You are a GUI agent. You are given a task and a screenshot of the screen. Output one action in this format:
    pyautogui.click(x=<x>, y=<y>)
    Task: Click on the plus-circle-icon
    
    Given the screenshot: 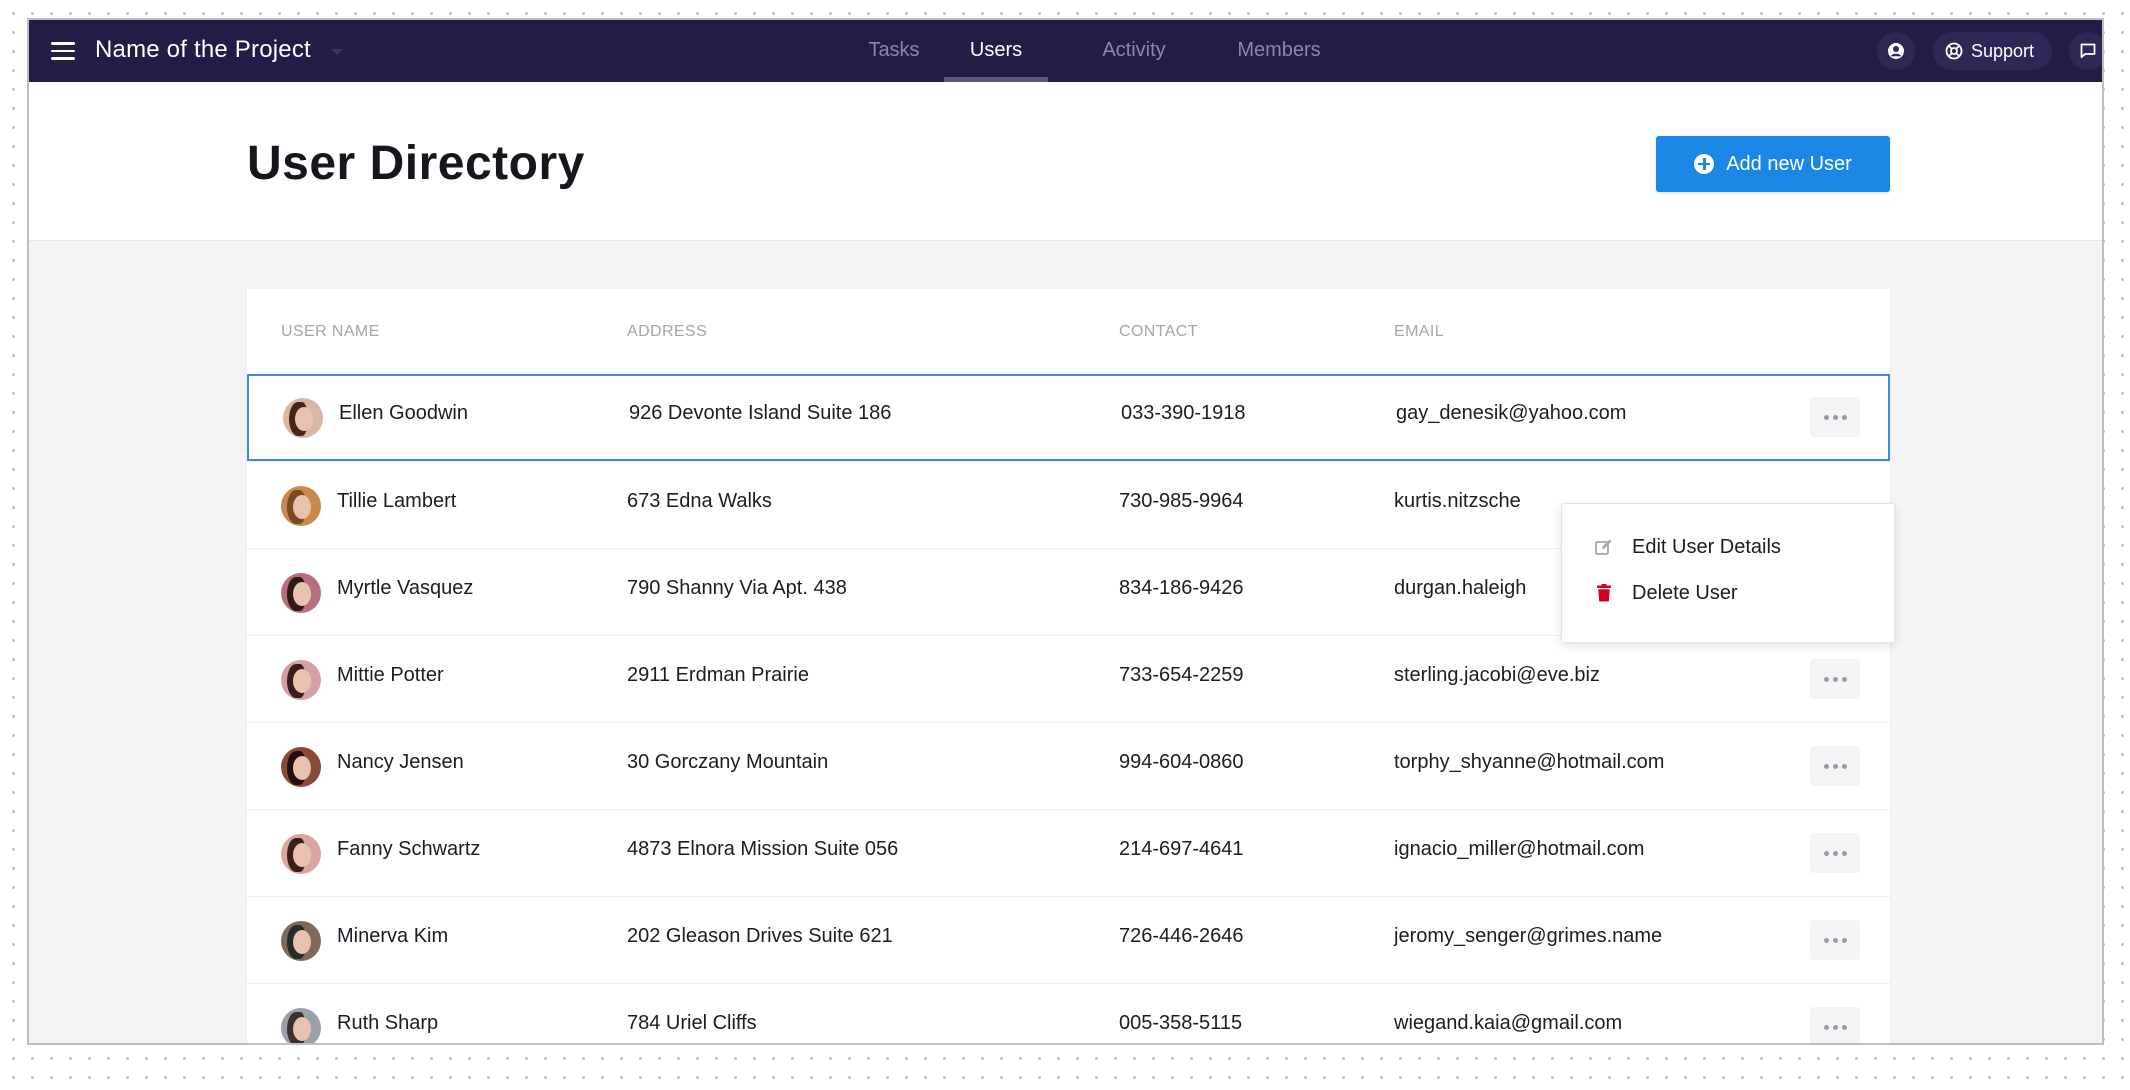 What is the action you would take?
    pyautogui.click(x=1704, y=164)
    